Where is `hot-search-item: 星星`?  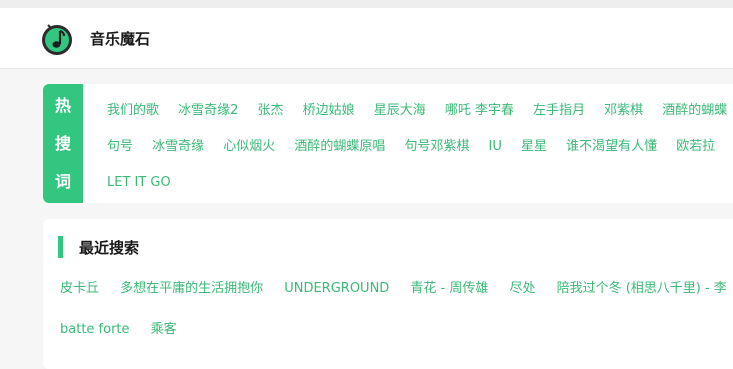 hot-search-item: 星星 is located at coordinates (534, 147).